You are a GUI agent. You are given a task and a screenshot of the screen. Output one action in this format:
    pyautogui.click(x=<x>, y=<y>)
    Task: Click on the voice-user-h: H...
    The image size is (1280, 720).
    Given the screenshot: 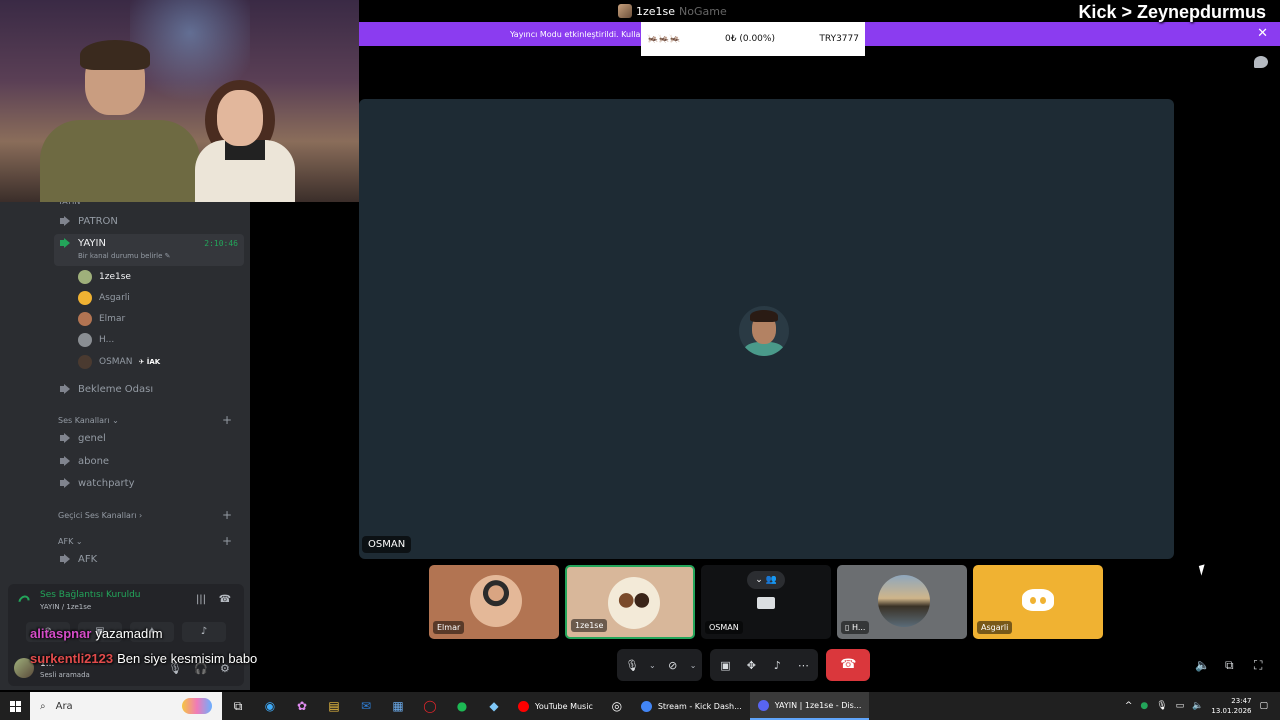 What is the action you would take?
    pyautogui.click(x=96, y=340)
    